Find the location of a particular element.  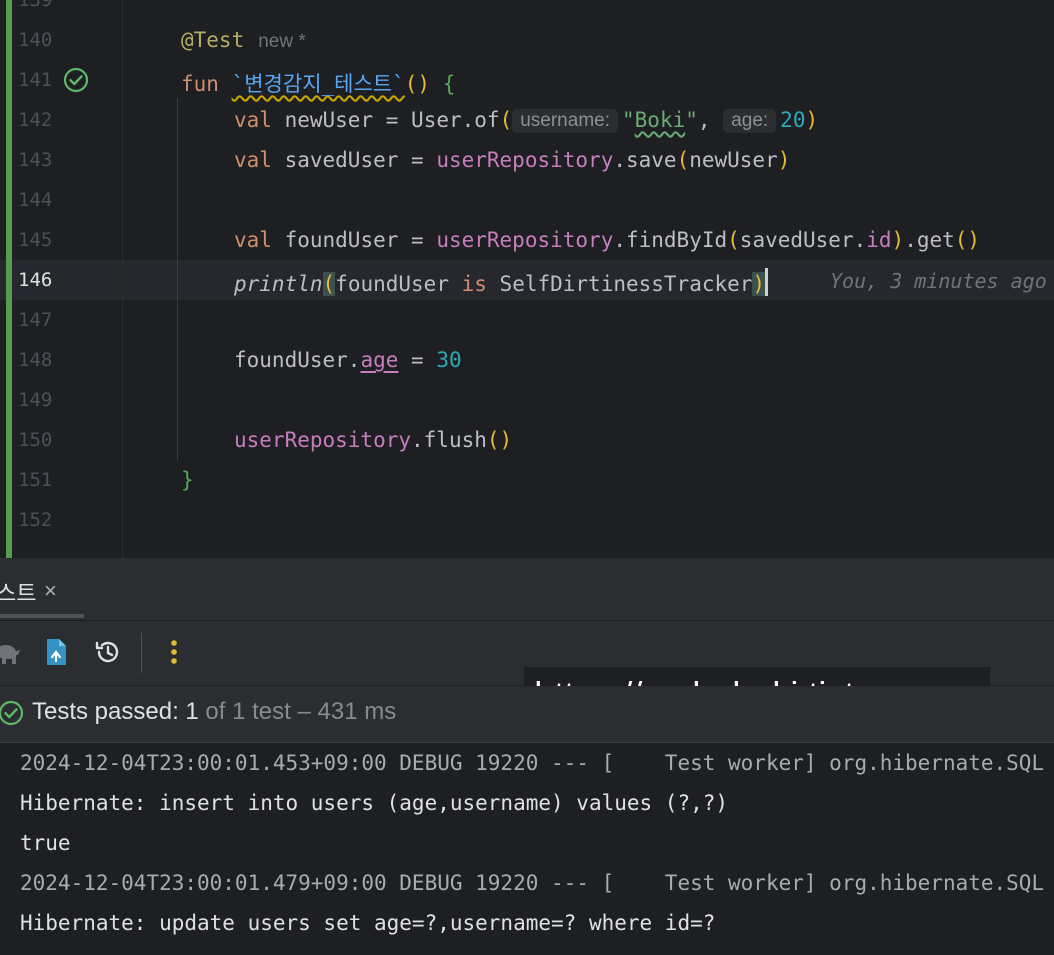

line-number: 149 is located at coordinates (35, 400).